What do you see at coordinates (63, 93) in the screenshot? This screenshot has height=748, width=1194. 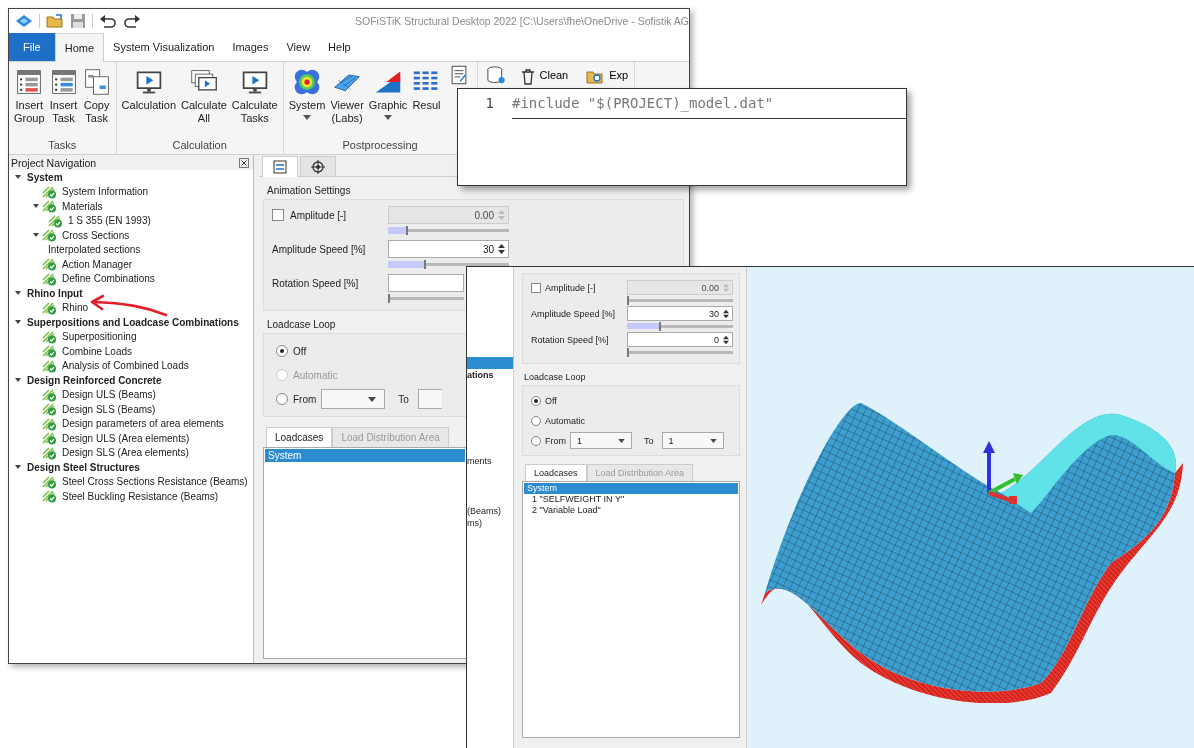 I see `ribbon-button: Insert Task` at bounding box center [63, 93].